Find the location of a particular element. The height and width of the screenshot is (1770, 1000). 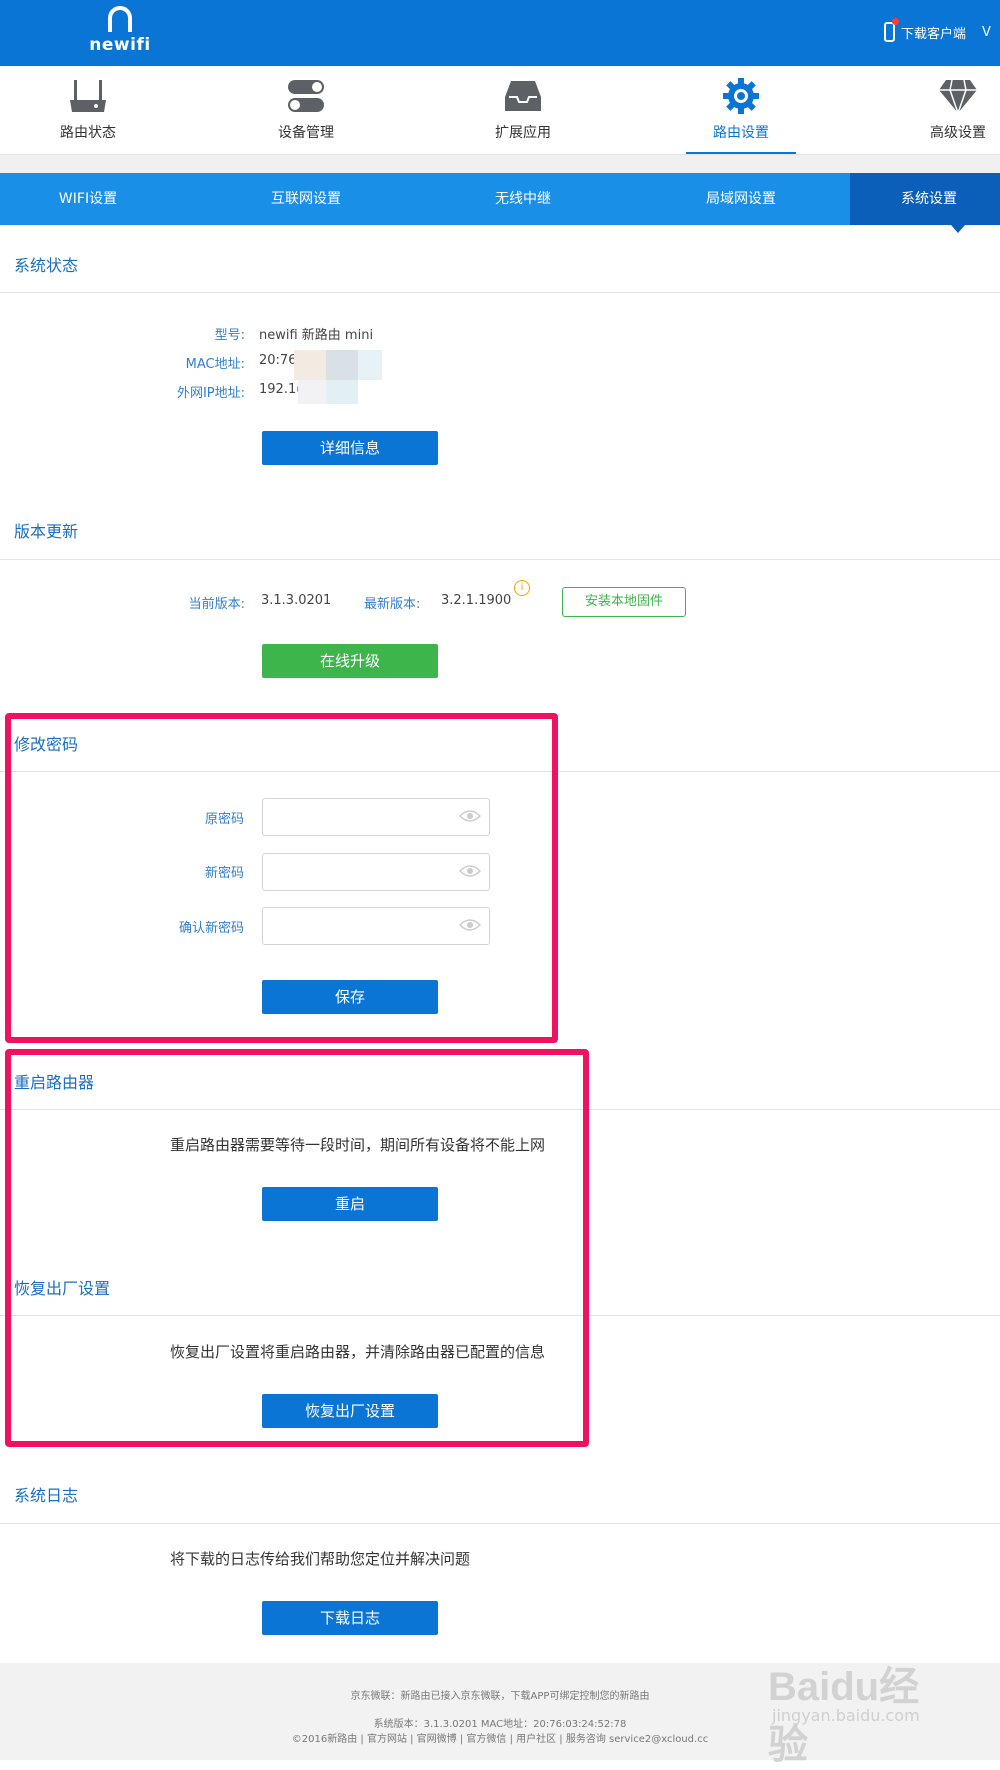

section-title-system-status: 系统状态 is located at coordinates (46, 265).